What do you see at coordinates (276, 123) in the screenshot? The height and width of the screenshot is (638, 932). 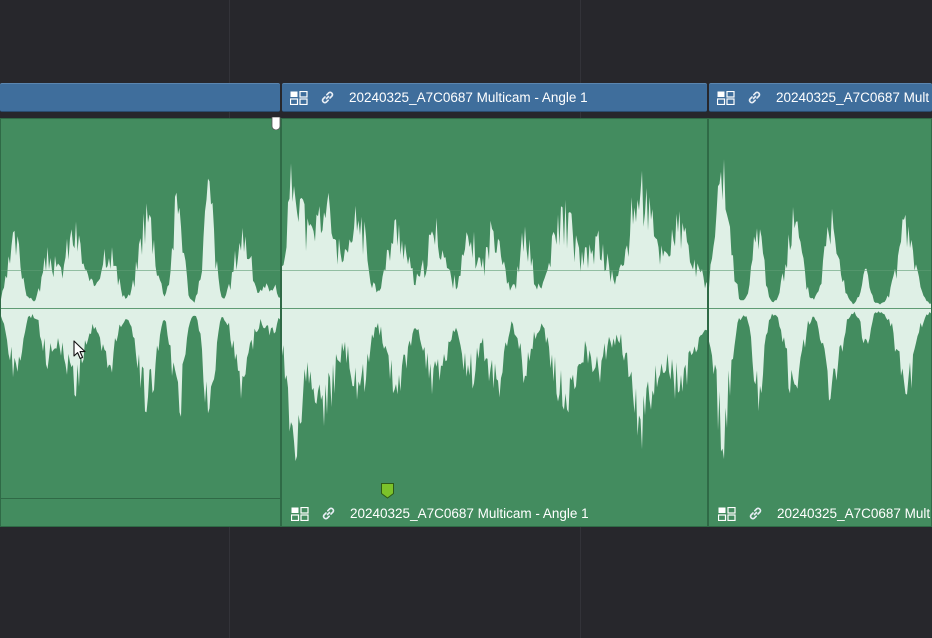 I see `fade-handle` at bounding box center [276, 123].